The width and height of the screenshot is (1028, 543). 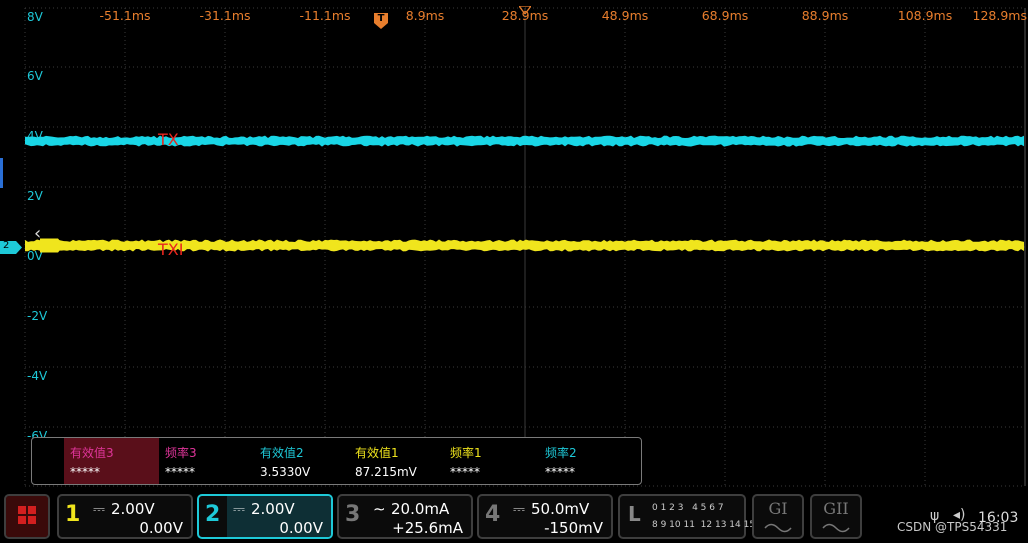 What do you see at coordinates (181, 453) in the screenshot?
I see `measurement-name: 频率3` at bounding box center [181, 453].